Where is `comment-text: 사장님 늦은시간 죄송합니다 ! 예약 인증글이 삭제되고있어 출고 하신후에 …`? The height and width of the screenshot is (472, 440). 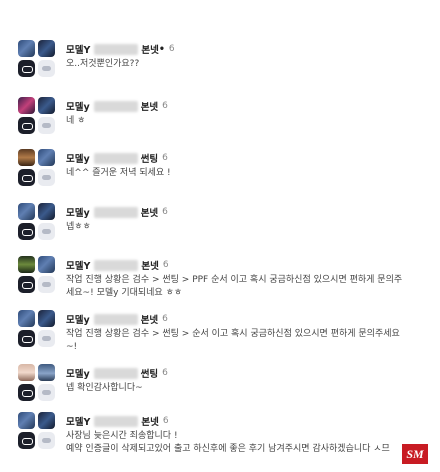
comment-text: 사장님 늦은시간 죄송합니다 ! 예약 인증글이 삭제되고있어 출고 하신후에 … is located at coordinates (228, 442).